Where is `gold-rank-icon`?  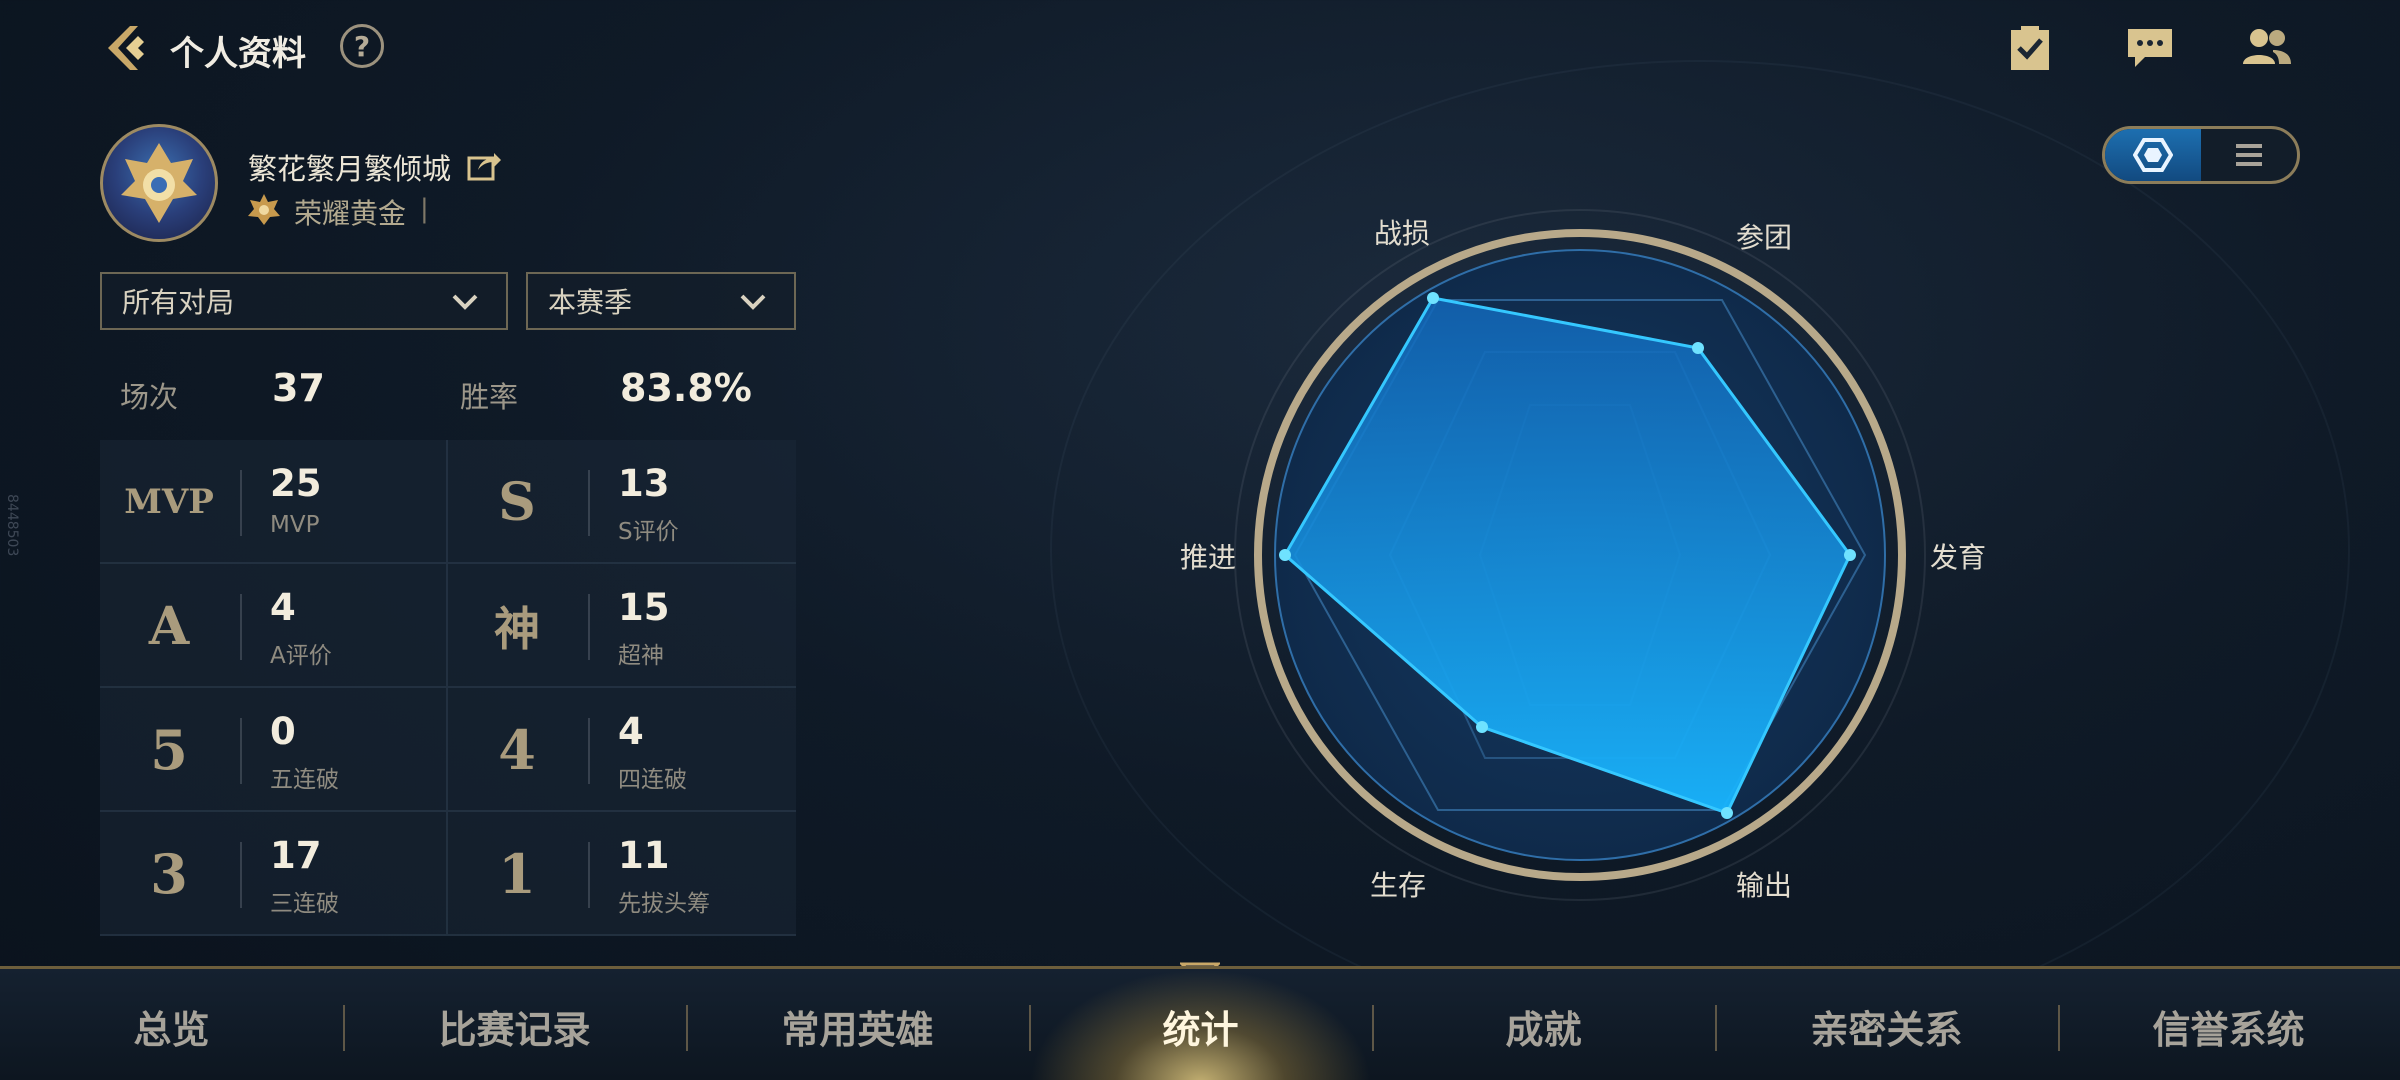 gold-rank-icon is located at coordinates (264, 209).